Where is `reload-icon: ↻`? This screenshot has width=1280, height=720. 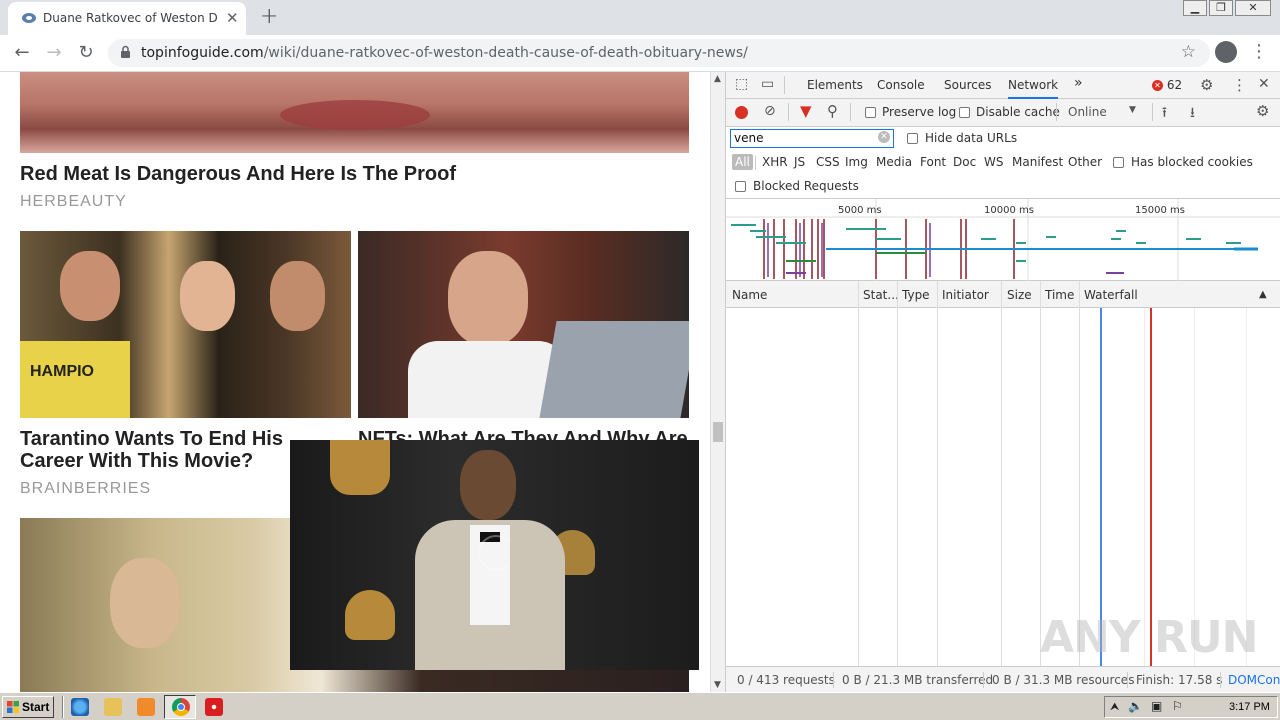
reload-icon: ↻ is located at coordinates (86, 53).